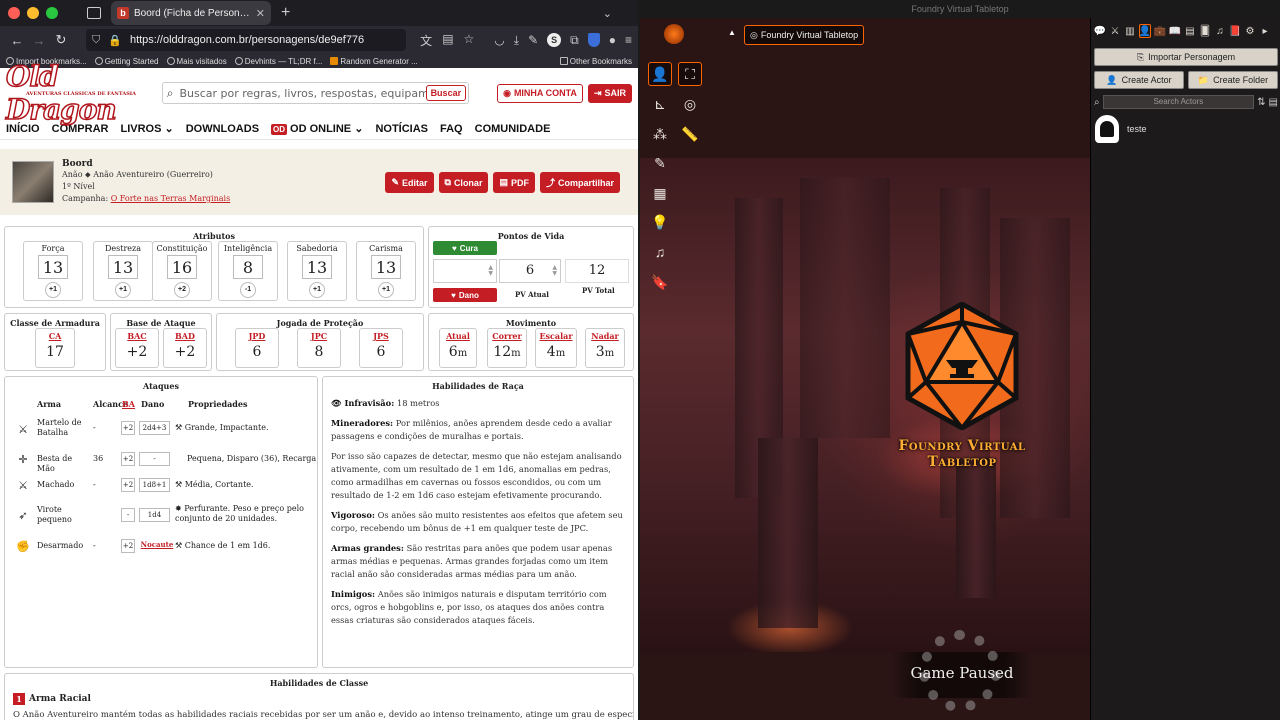 The image size is (1280, 720). I want to click on pocket-icon: ◡, so click(499, 40).